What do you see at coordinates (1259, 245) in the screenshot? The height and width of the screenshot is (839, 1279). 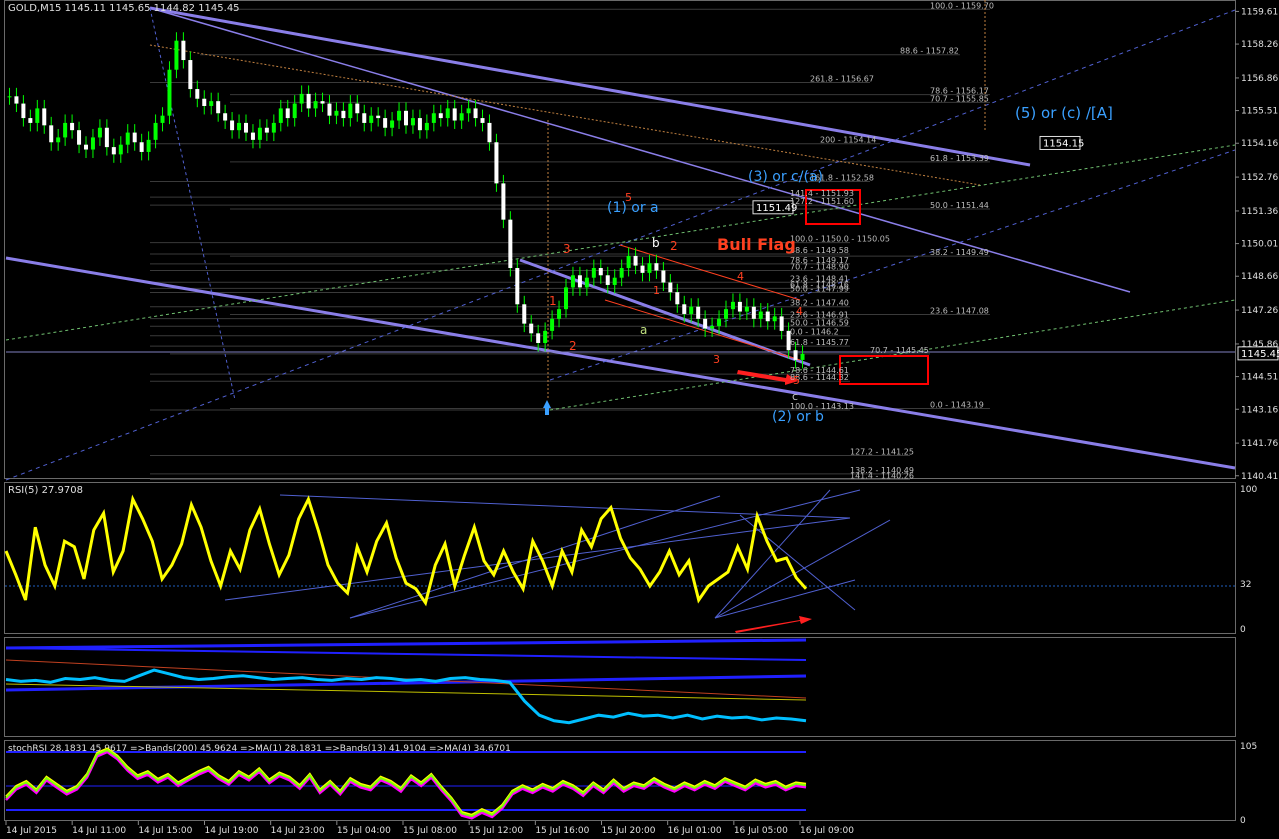 I see `price-tick-label: 1150.01` at bounding box center [1259, 245].